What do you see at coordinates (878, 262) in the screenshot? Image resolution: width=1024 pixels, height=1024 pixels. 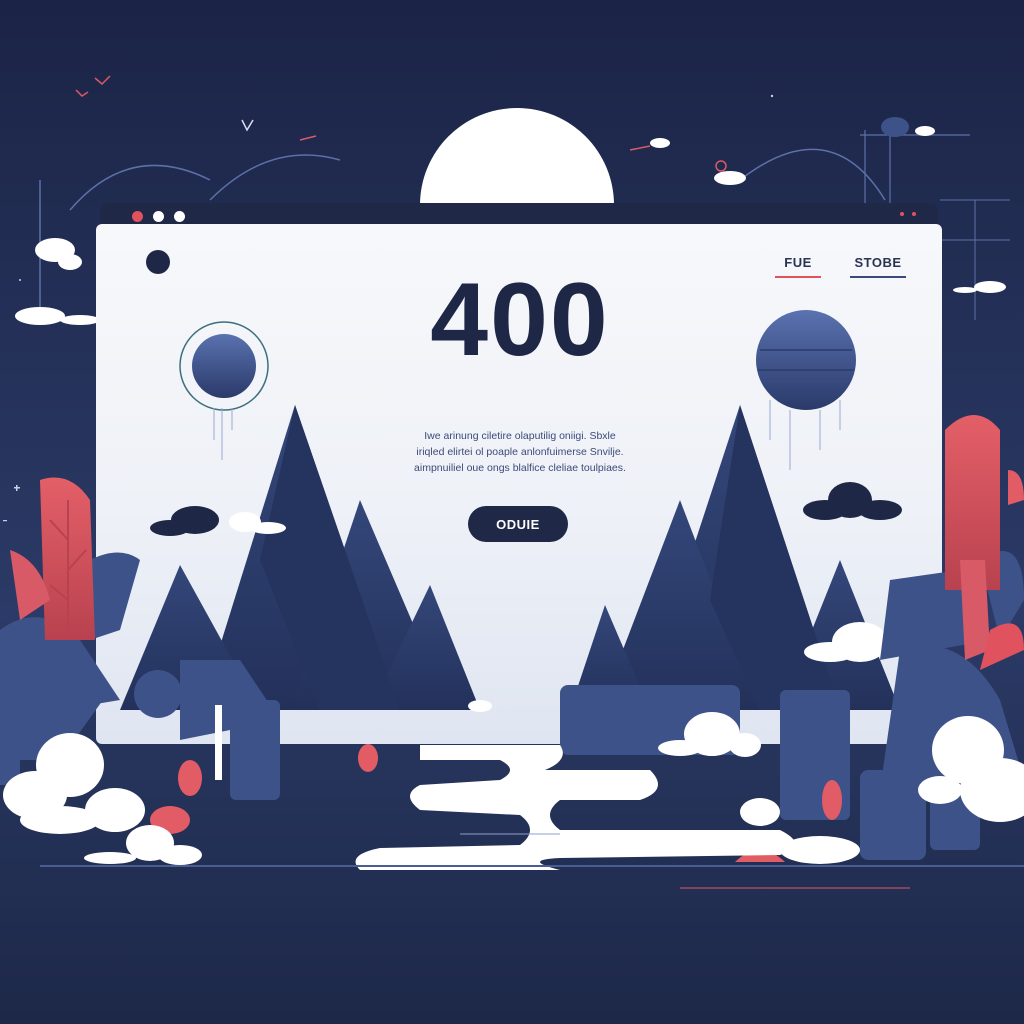 I see `nav-link-label: STOBE` at bounding box center [878, 262].